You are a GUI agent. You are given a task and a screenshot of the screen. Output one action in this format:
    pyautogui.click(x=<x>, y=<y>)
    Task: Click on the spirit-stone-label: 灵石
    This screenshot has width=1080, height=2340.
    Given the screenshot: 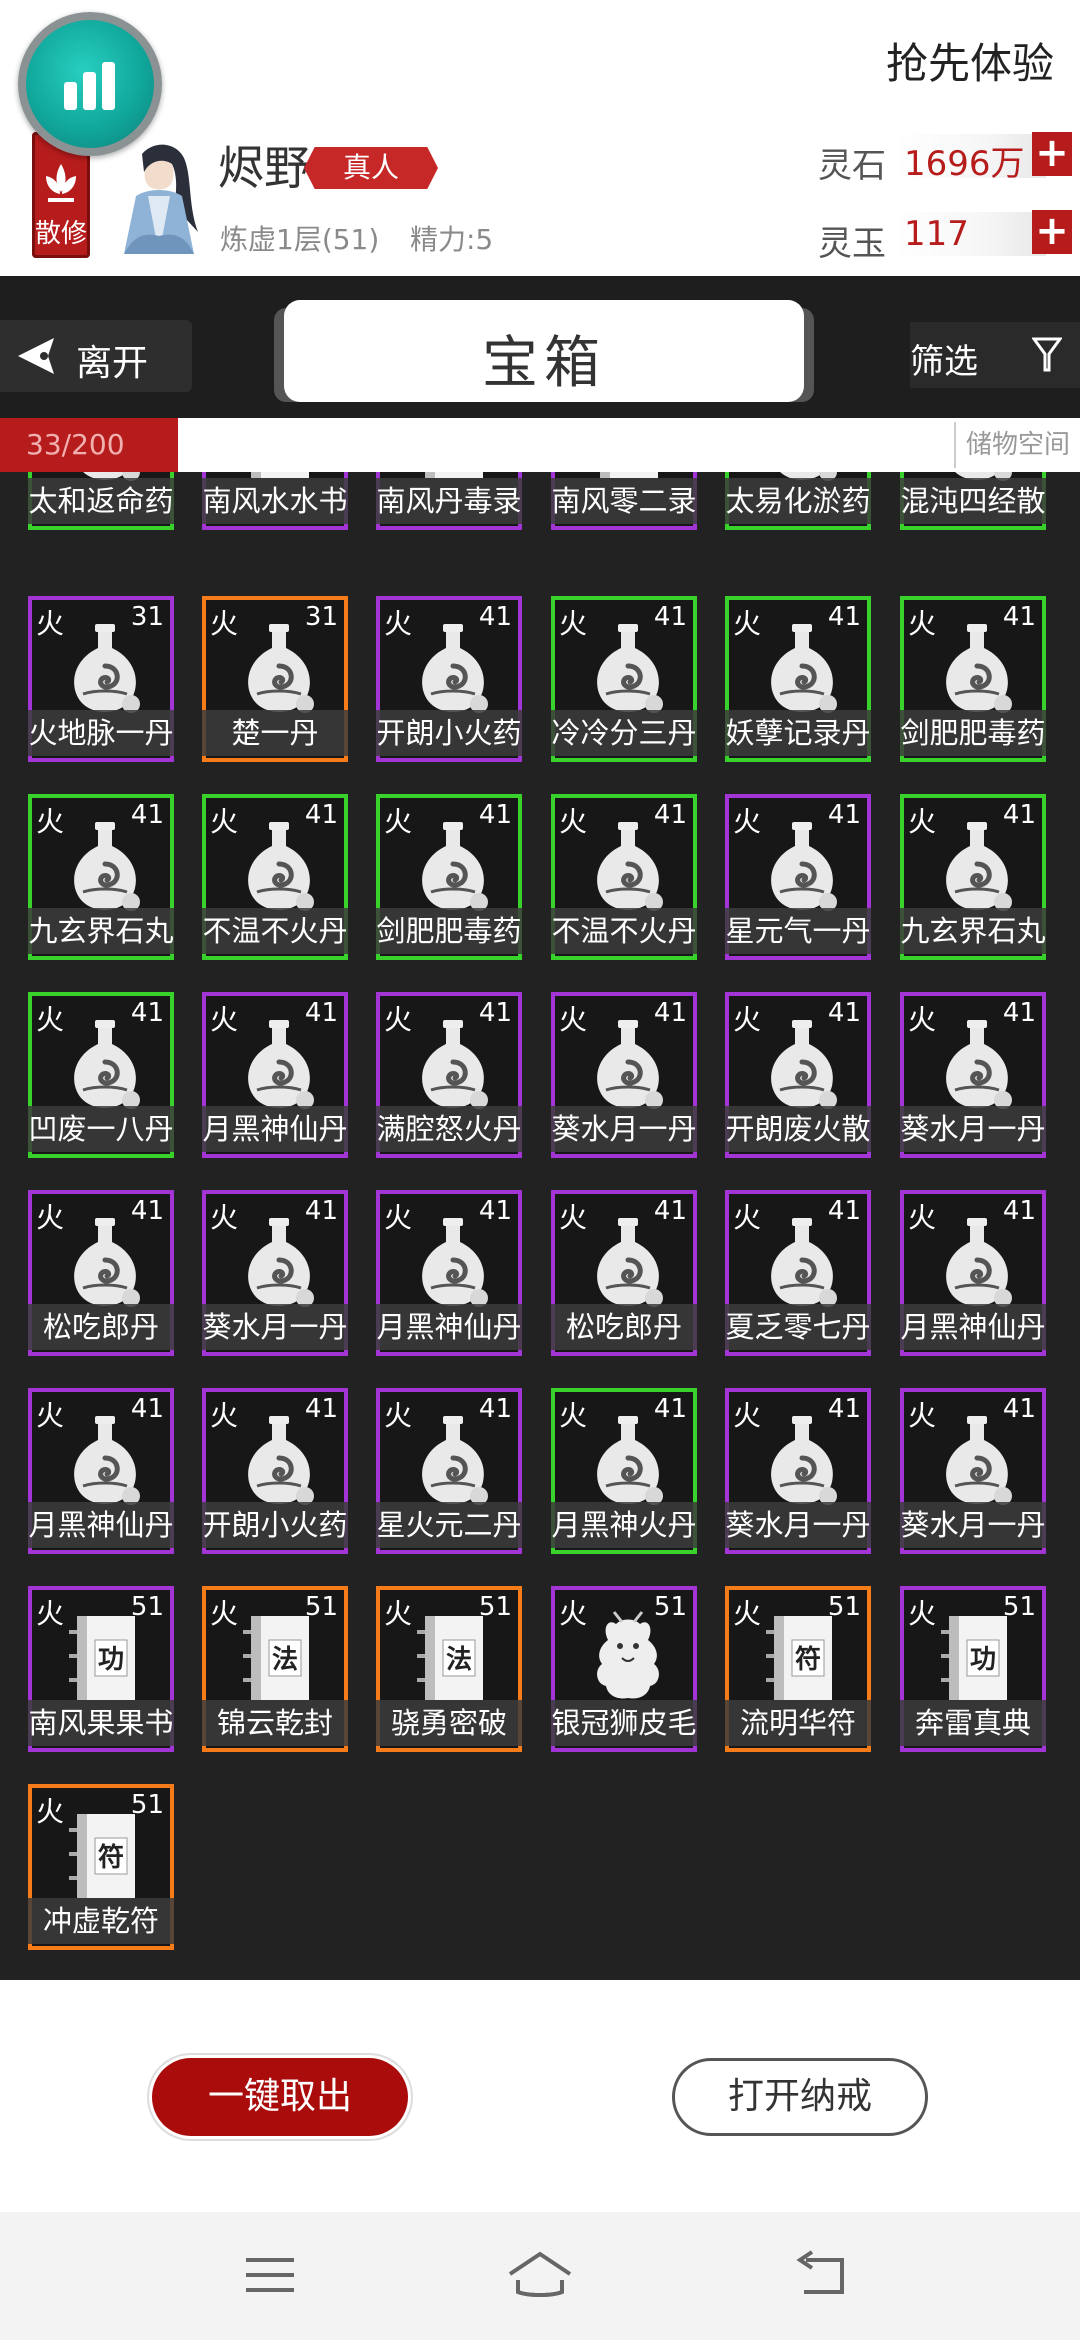 What is the action you would take?
    pyautogui.click(x=852, y=166)
    